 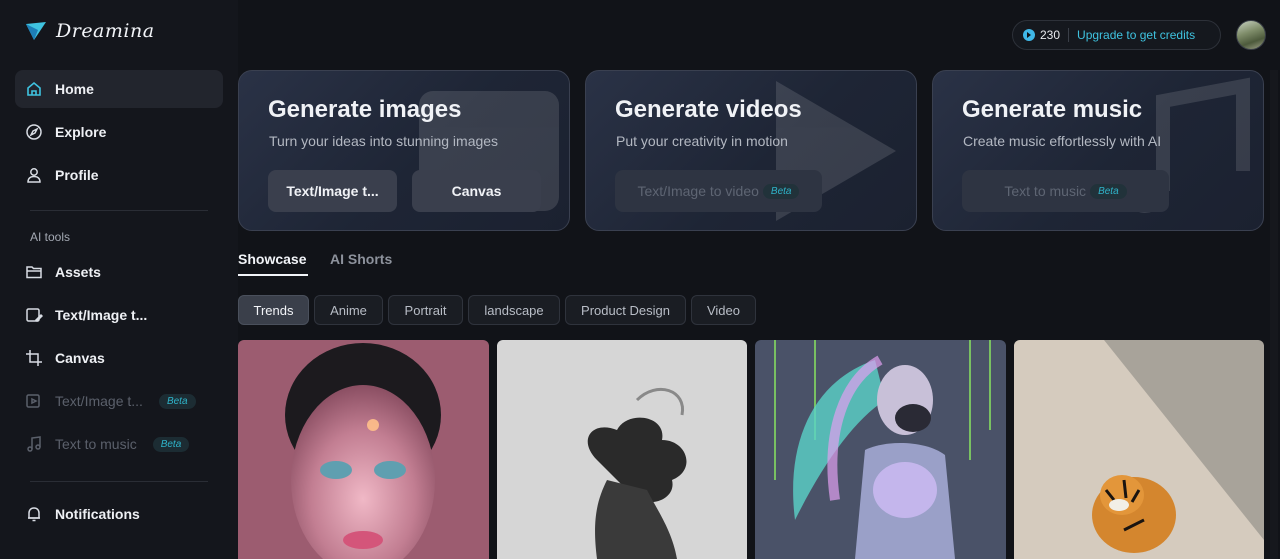 What do you see at coordinates (96, 444) in the screenshot?
I see `sidebar-item-label: Text to music` at bounding box center [96, 444].